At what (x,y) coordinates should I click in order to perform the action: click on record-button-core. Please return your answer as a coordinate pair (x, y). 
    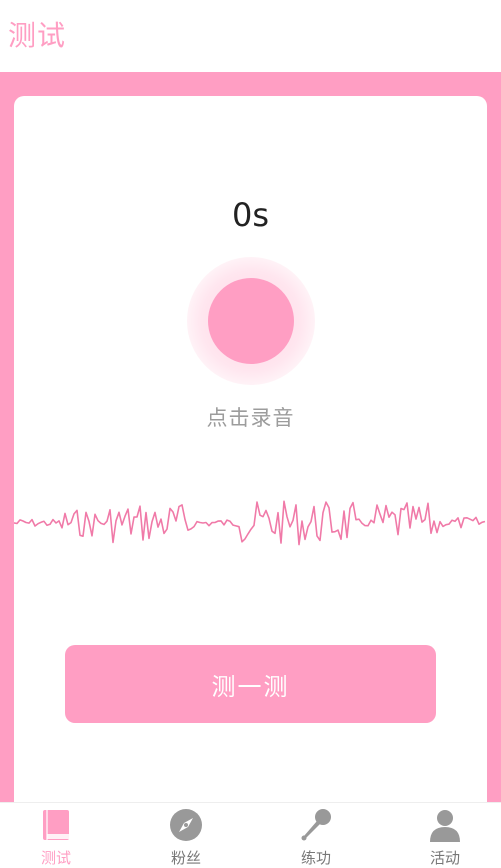
    Looking at the image, I should click on (251, 321).